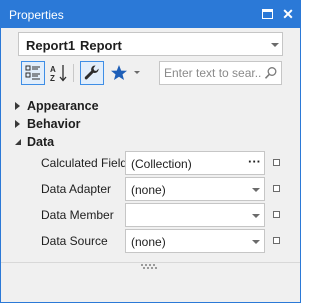  What do you see at coordinates (195, 215) in the screenshot?
I see `property-editor` at bounding box center [195, 215].